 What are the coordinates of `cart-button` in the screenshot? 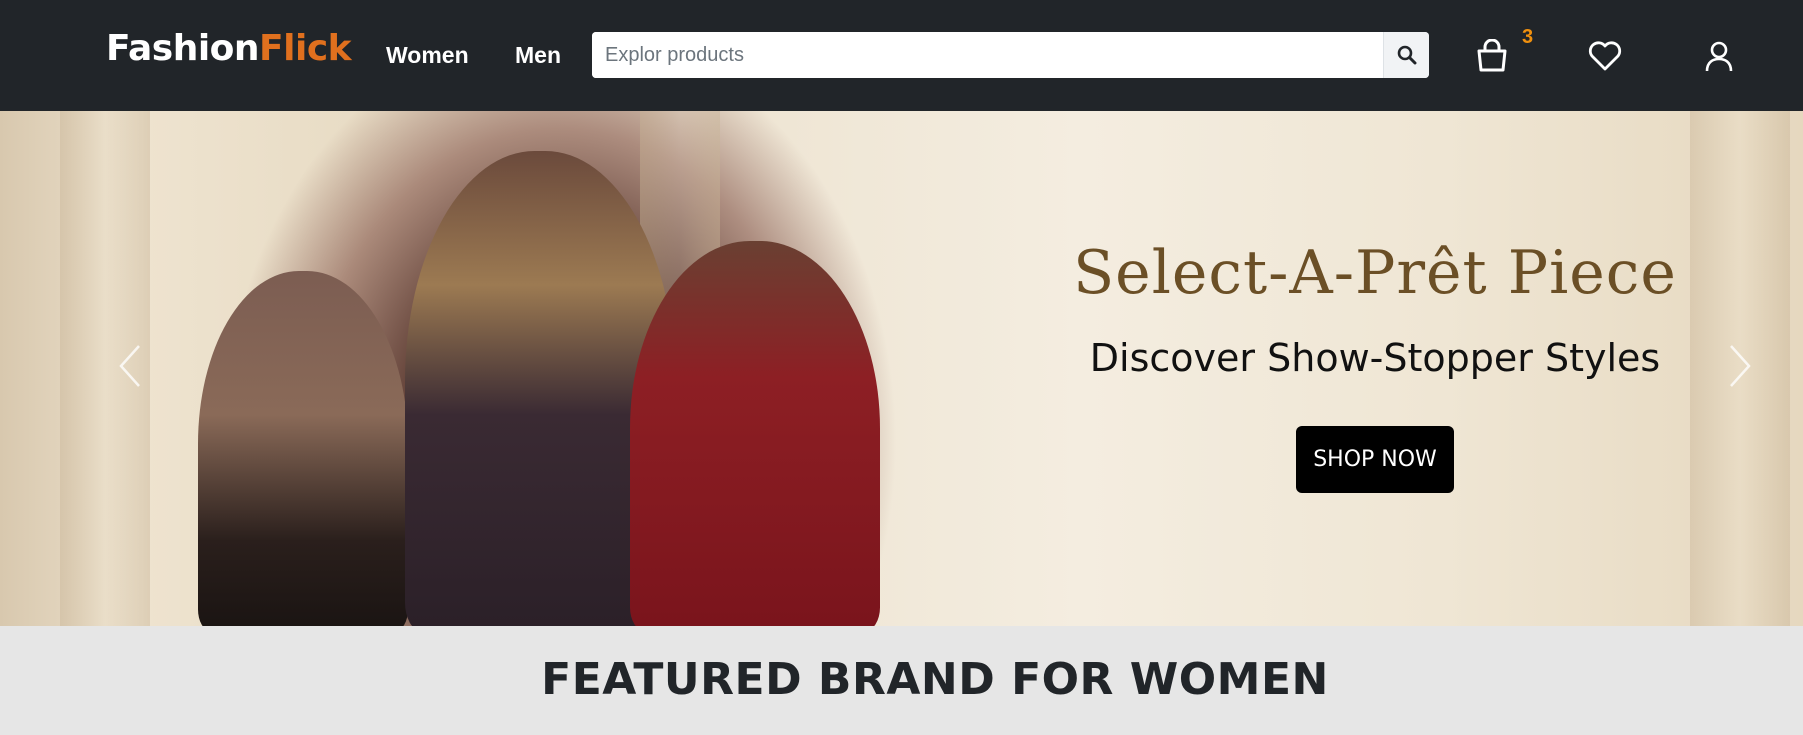 It's located at (1492, 56).